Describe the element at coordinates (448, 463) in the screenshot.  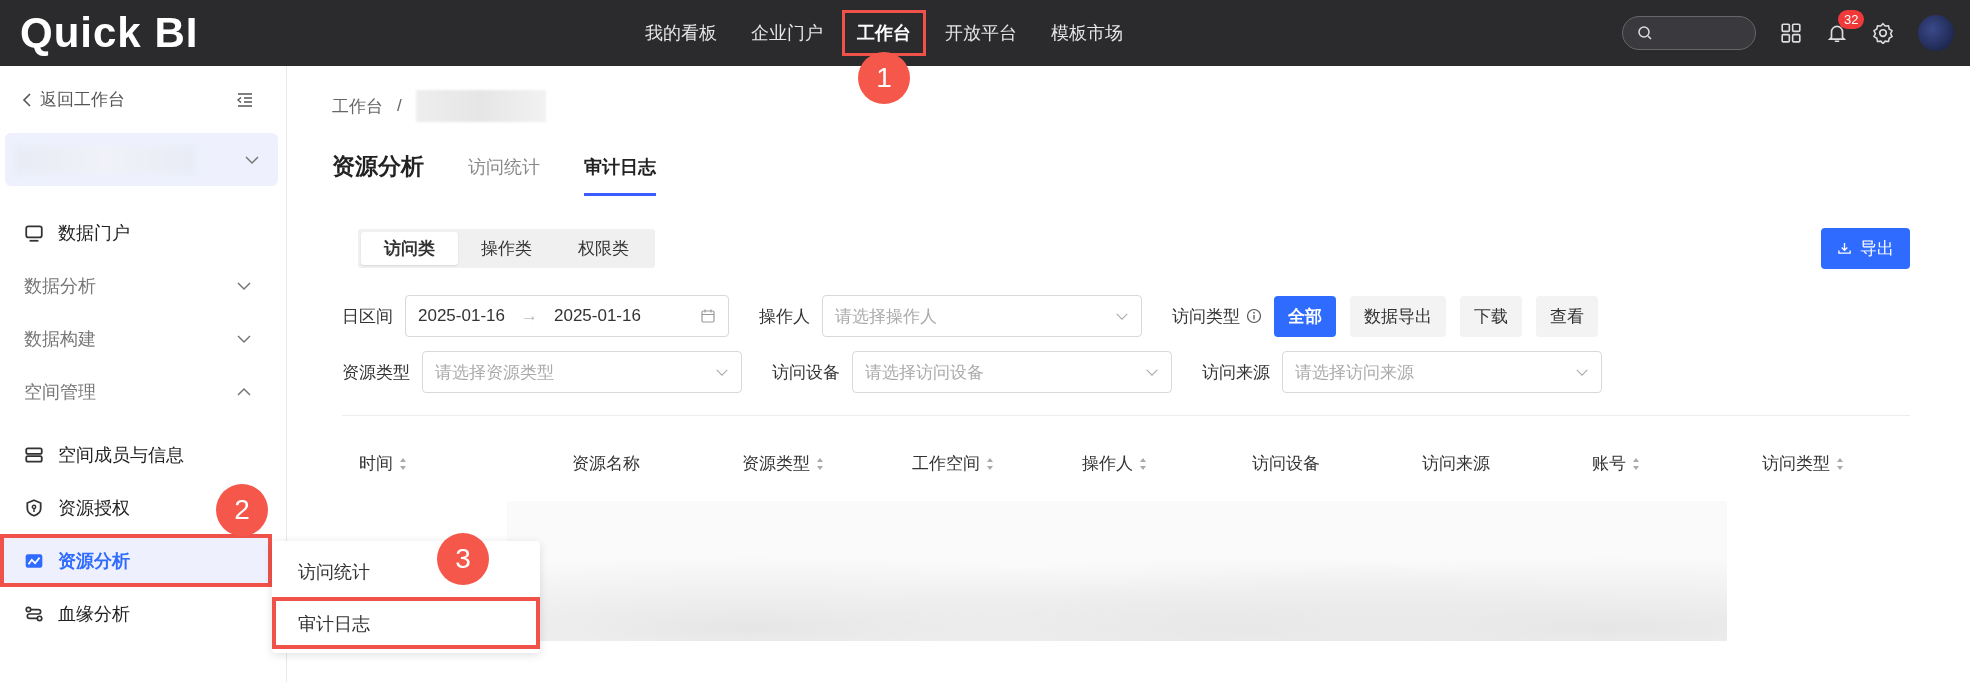
I see `column-header: 时间` at that location.